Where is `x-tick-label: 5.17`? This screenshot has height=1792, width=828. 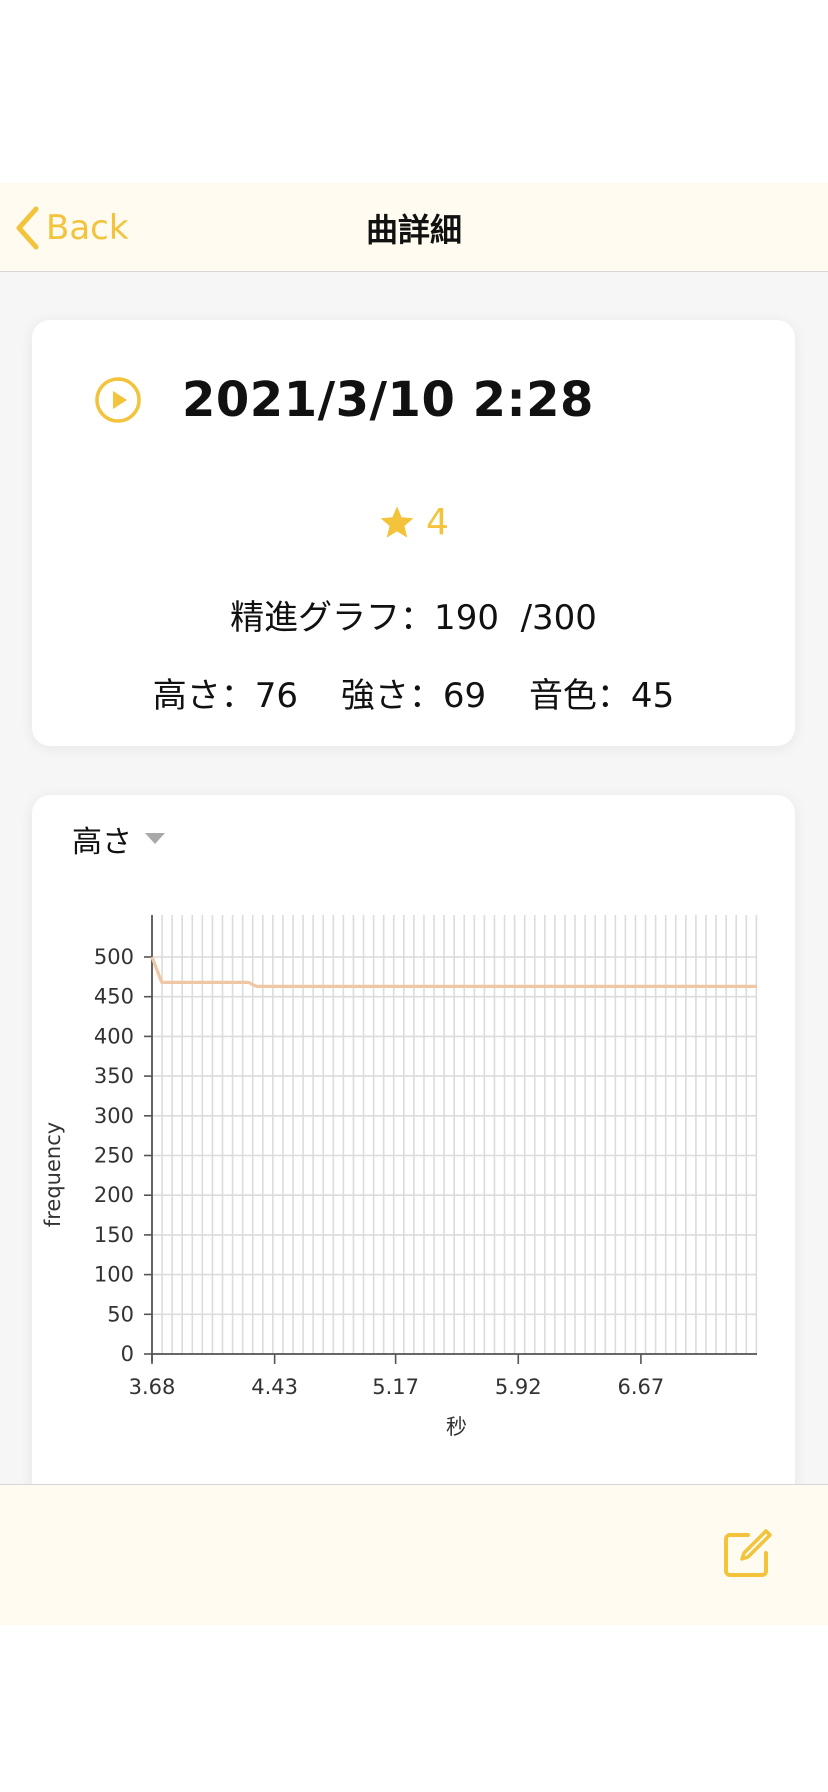
x-tick-label: 5.17 is located at coordinates (395, 1387).